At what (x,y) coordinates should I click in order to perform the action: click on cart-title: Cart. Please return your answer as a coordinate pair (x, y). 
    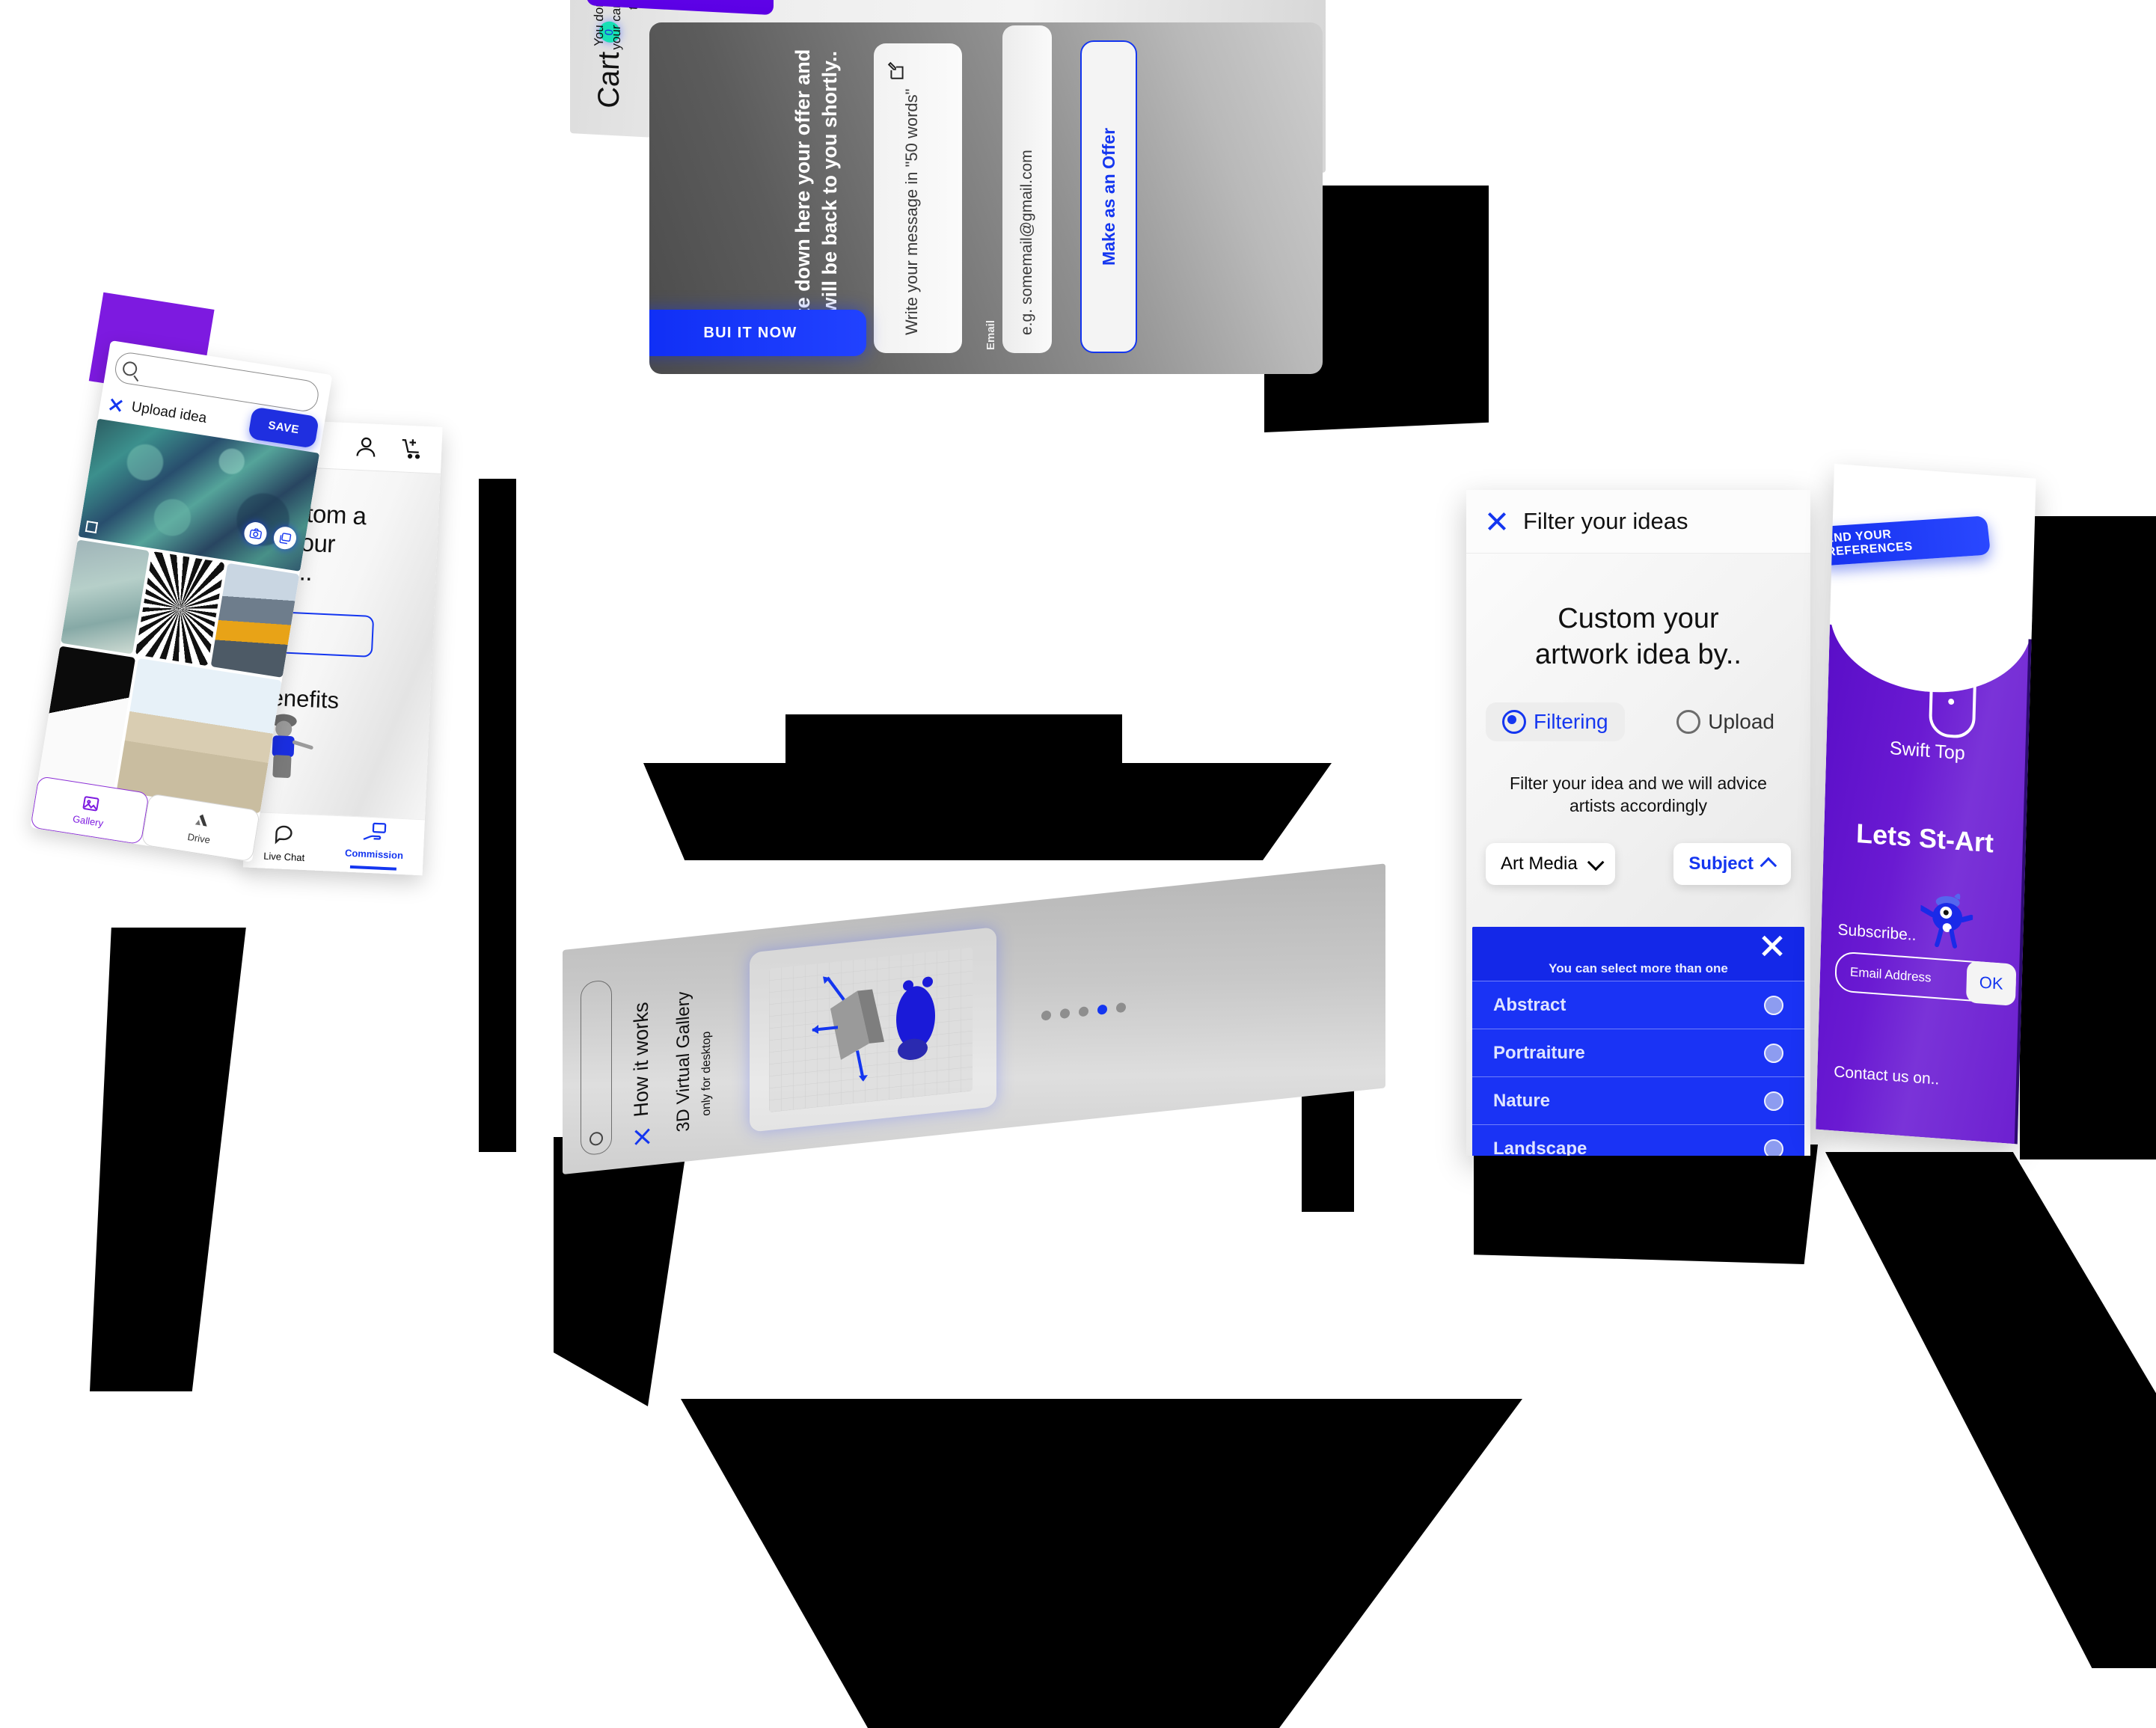
    Looking at the image, I should click on (609, 79).